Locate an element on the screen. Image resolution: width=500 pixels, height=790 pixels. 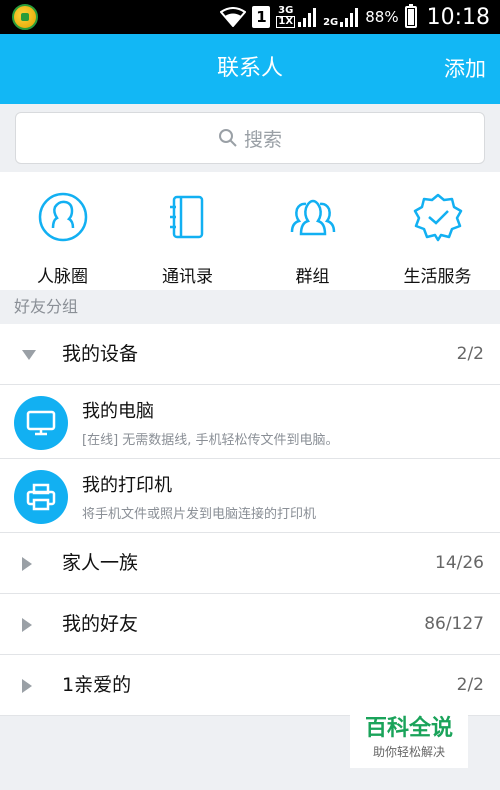
computer-icon is located at coordinates (41, 423).